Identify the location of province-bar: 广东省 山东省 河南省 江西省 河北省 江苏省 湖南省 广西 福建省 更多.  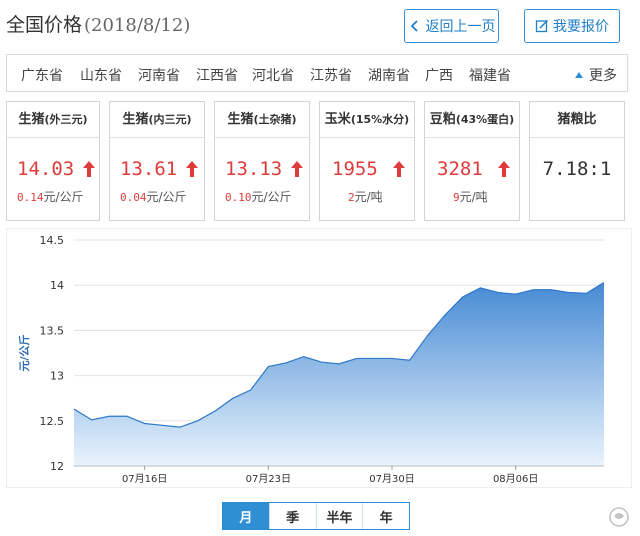
(317, 73).